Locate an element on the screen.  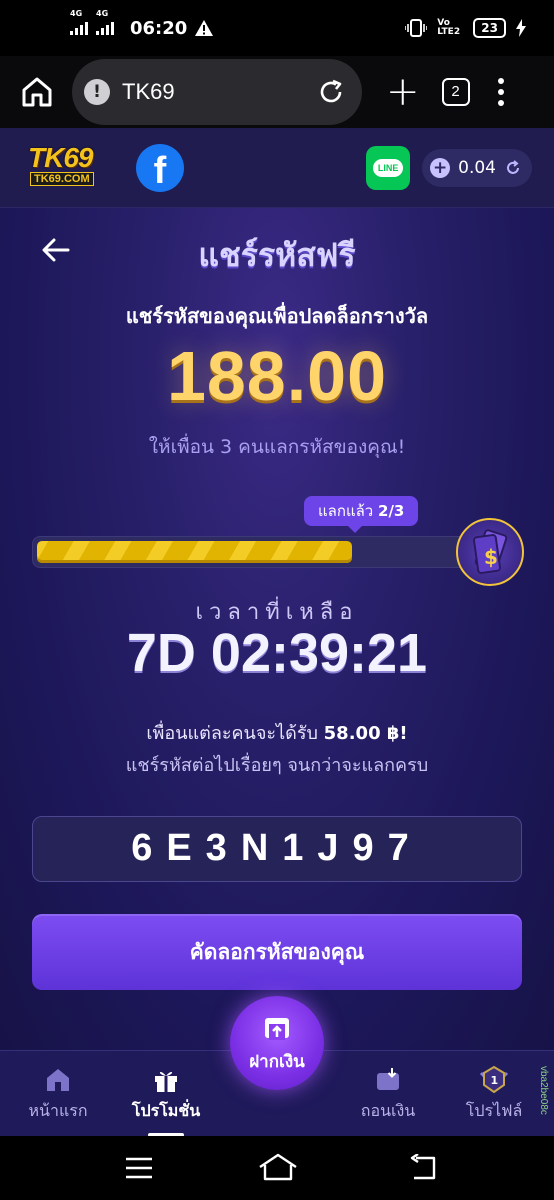
nav-profile: 1 โปรไฟล์ is located at coordinates (494, 1094).